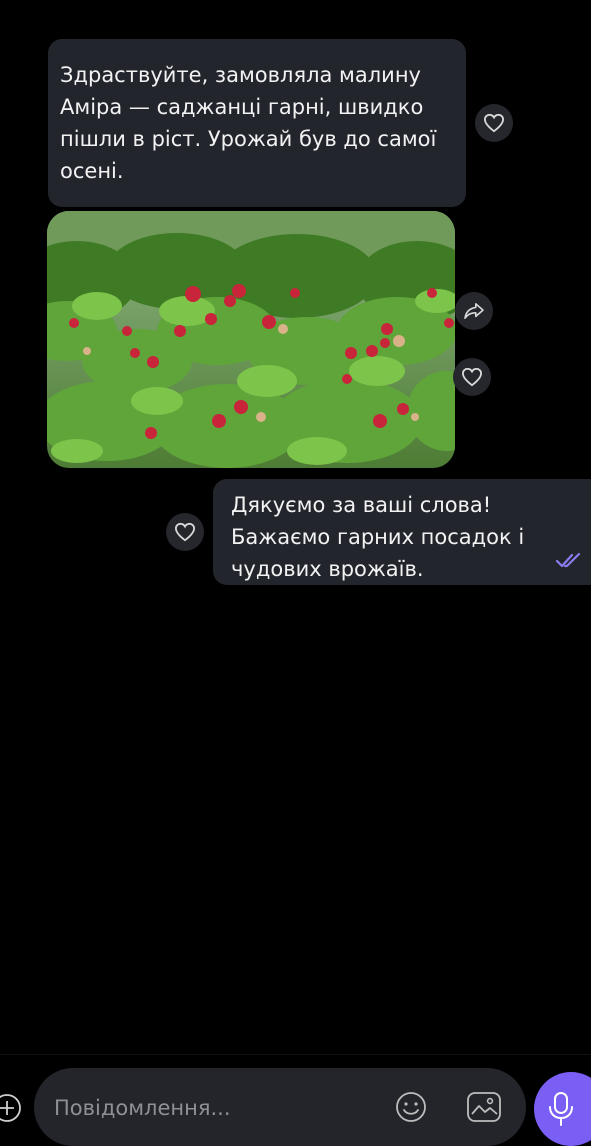 This screenshot has width=591, height=1146. I want to click on smiley-icon, so click(411, 1107).